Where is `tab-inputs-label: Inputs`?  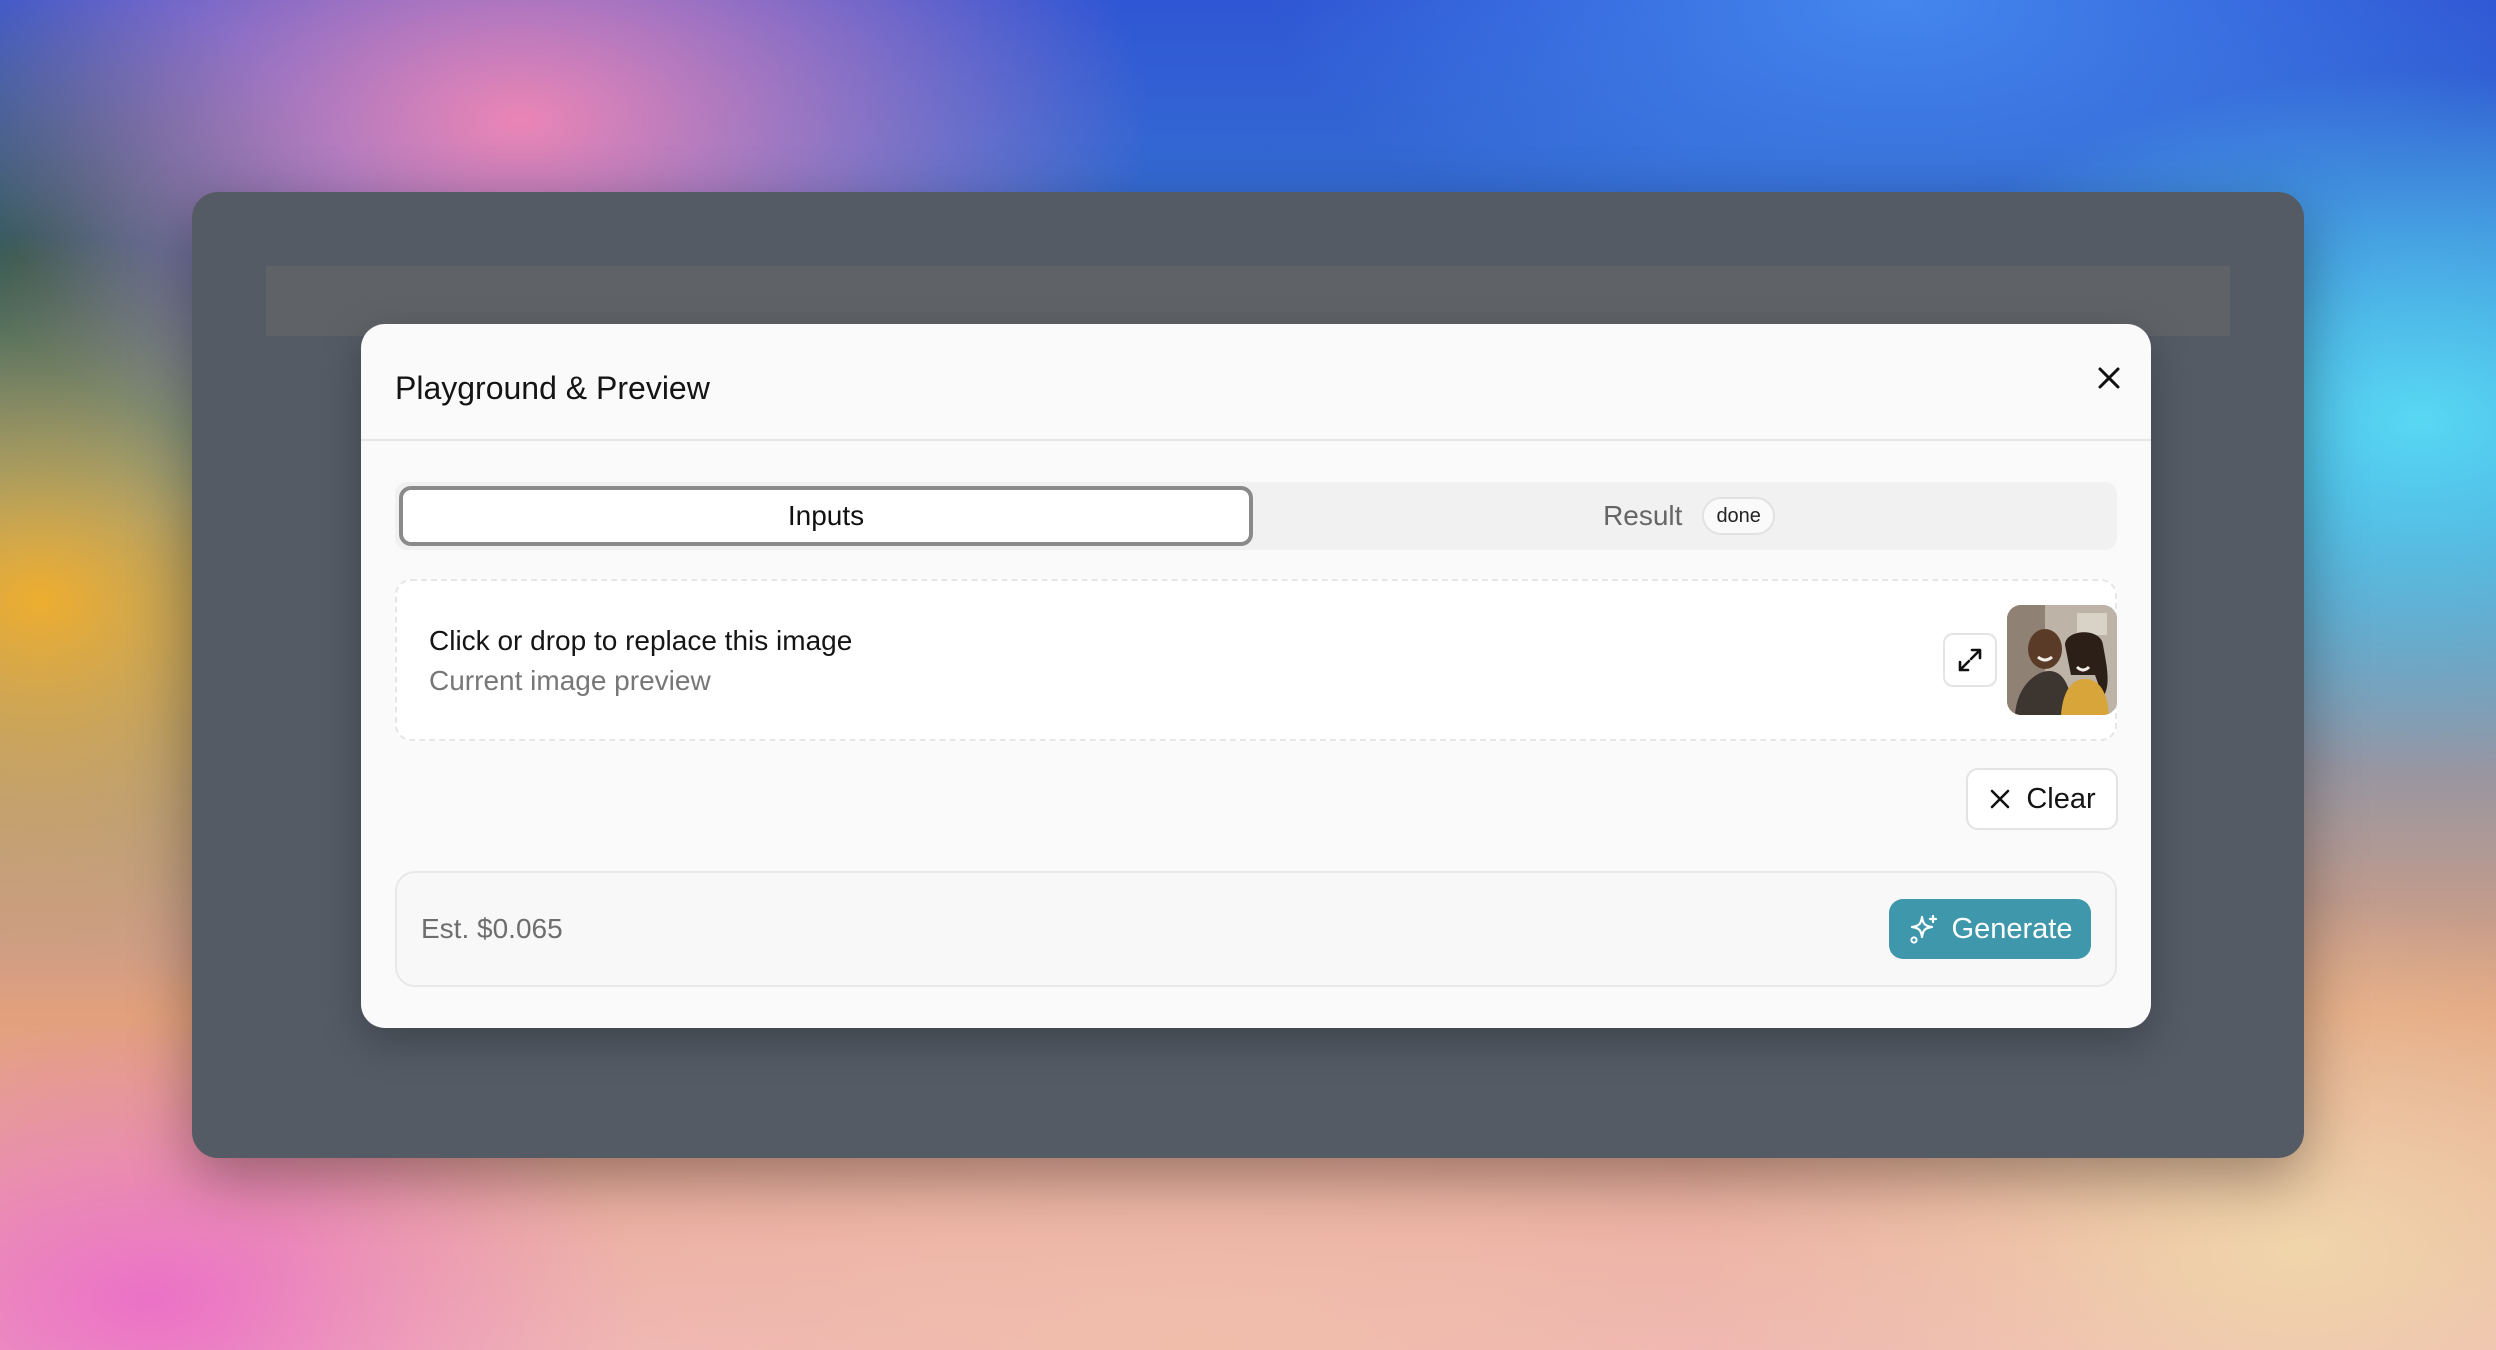 tab-inputs-label: Inputs is located at coordinates (826, 515).